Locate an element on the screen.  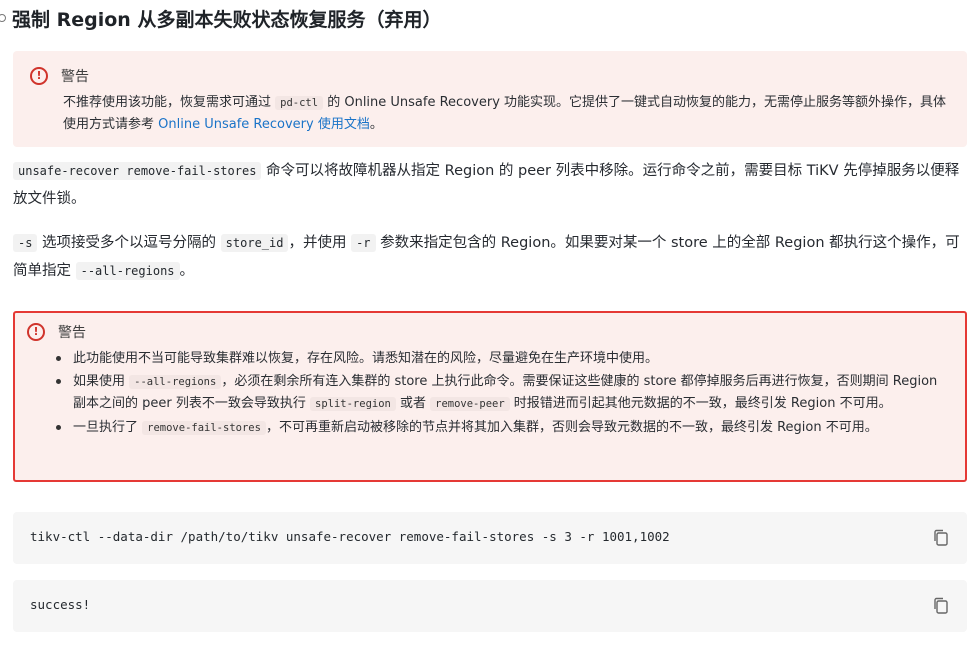
anchor-icon is located at coordinates (3, 18).